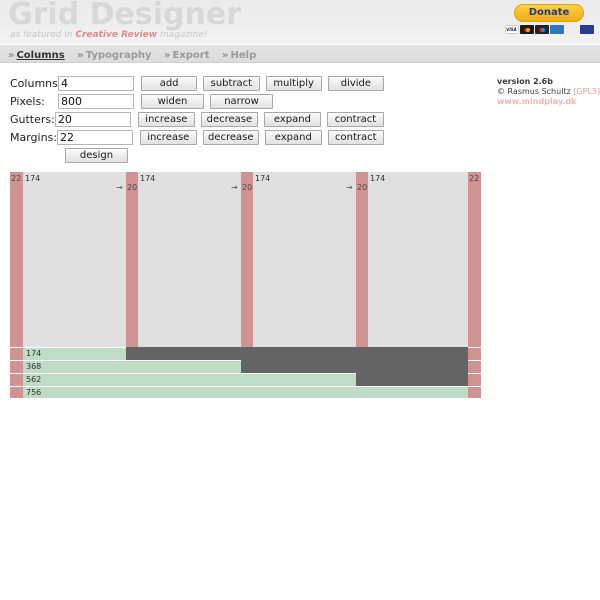 This screenshot has width=600, height=600. I want to click on maestro-icon, so click(541, 29).